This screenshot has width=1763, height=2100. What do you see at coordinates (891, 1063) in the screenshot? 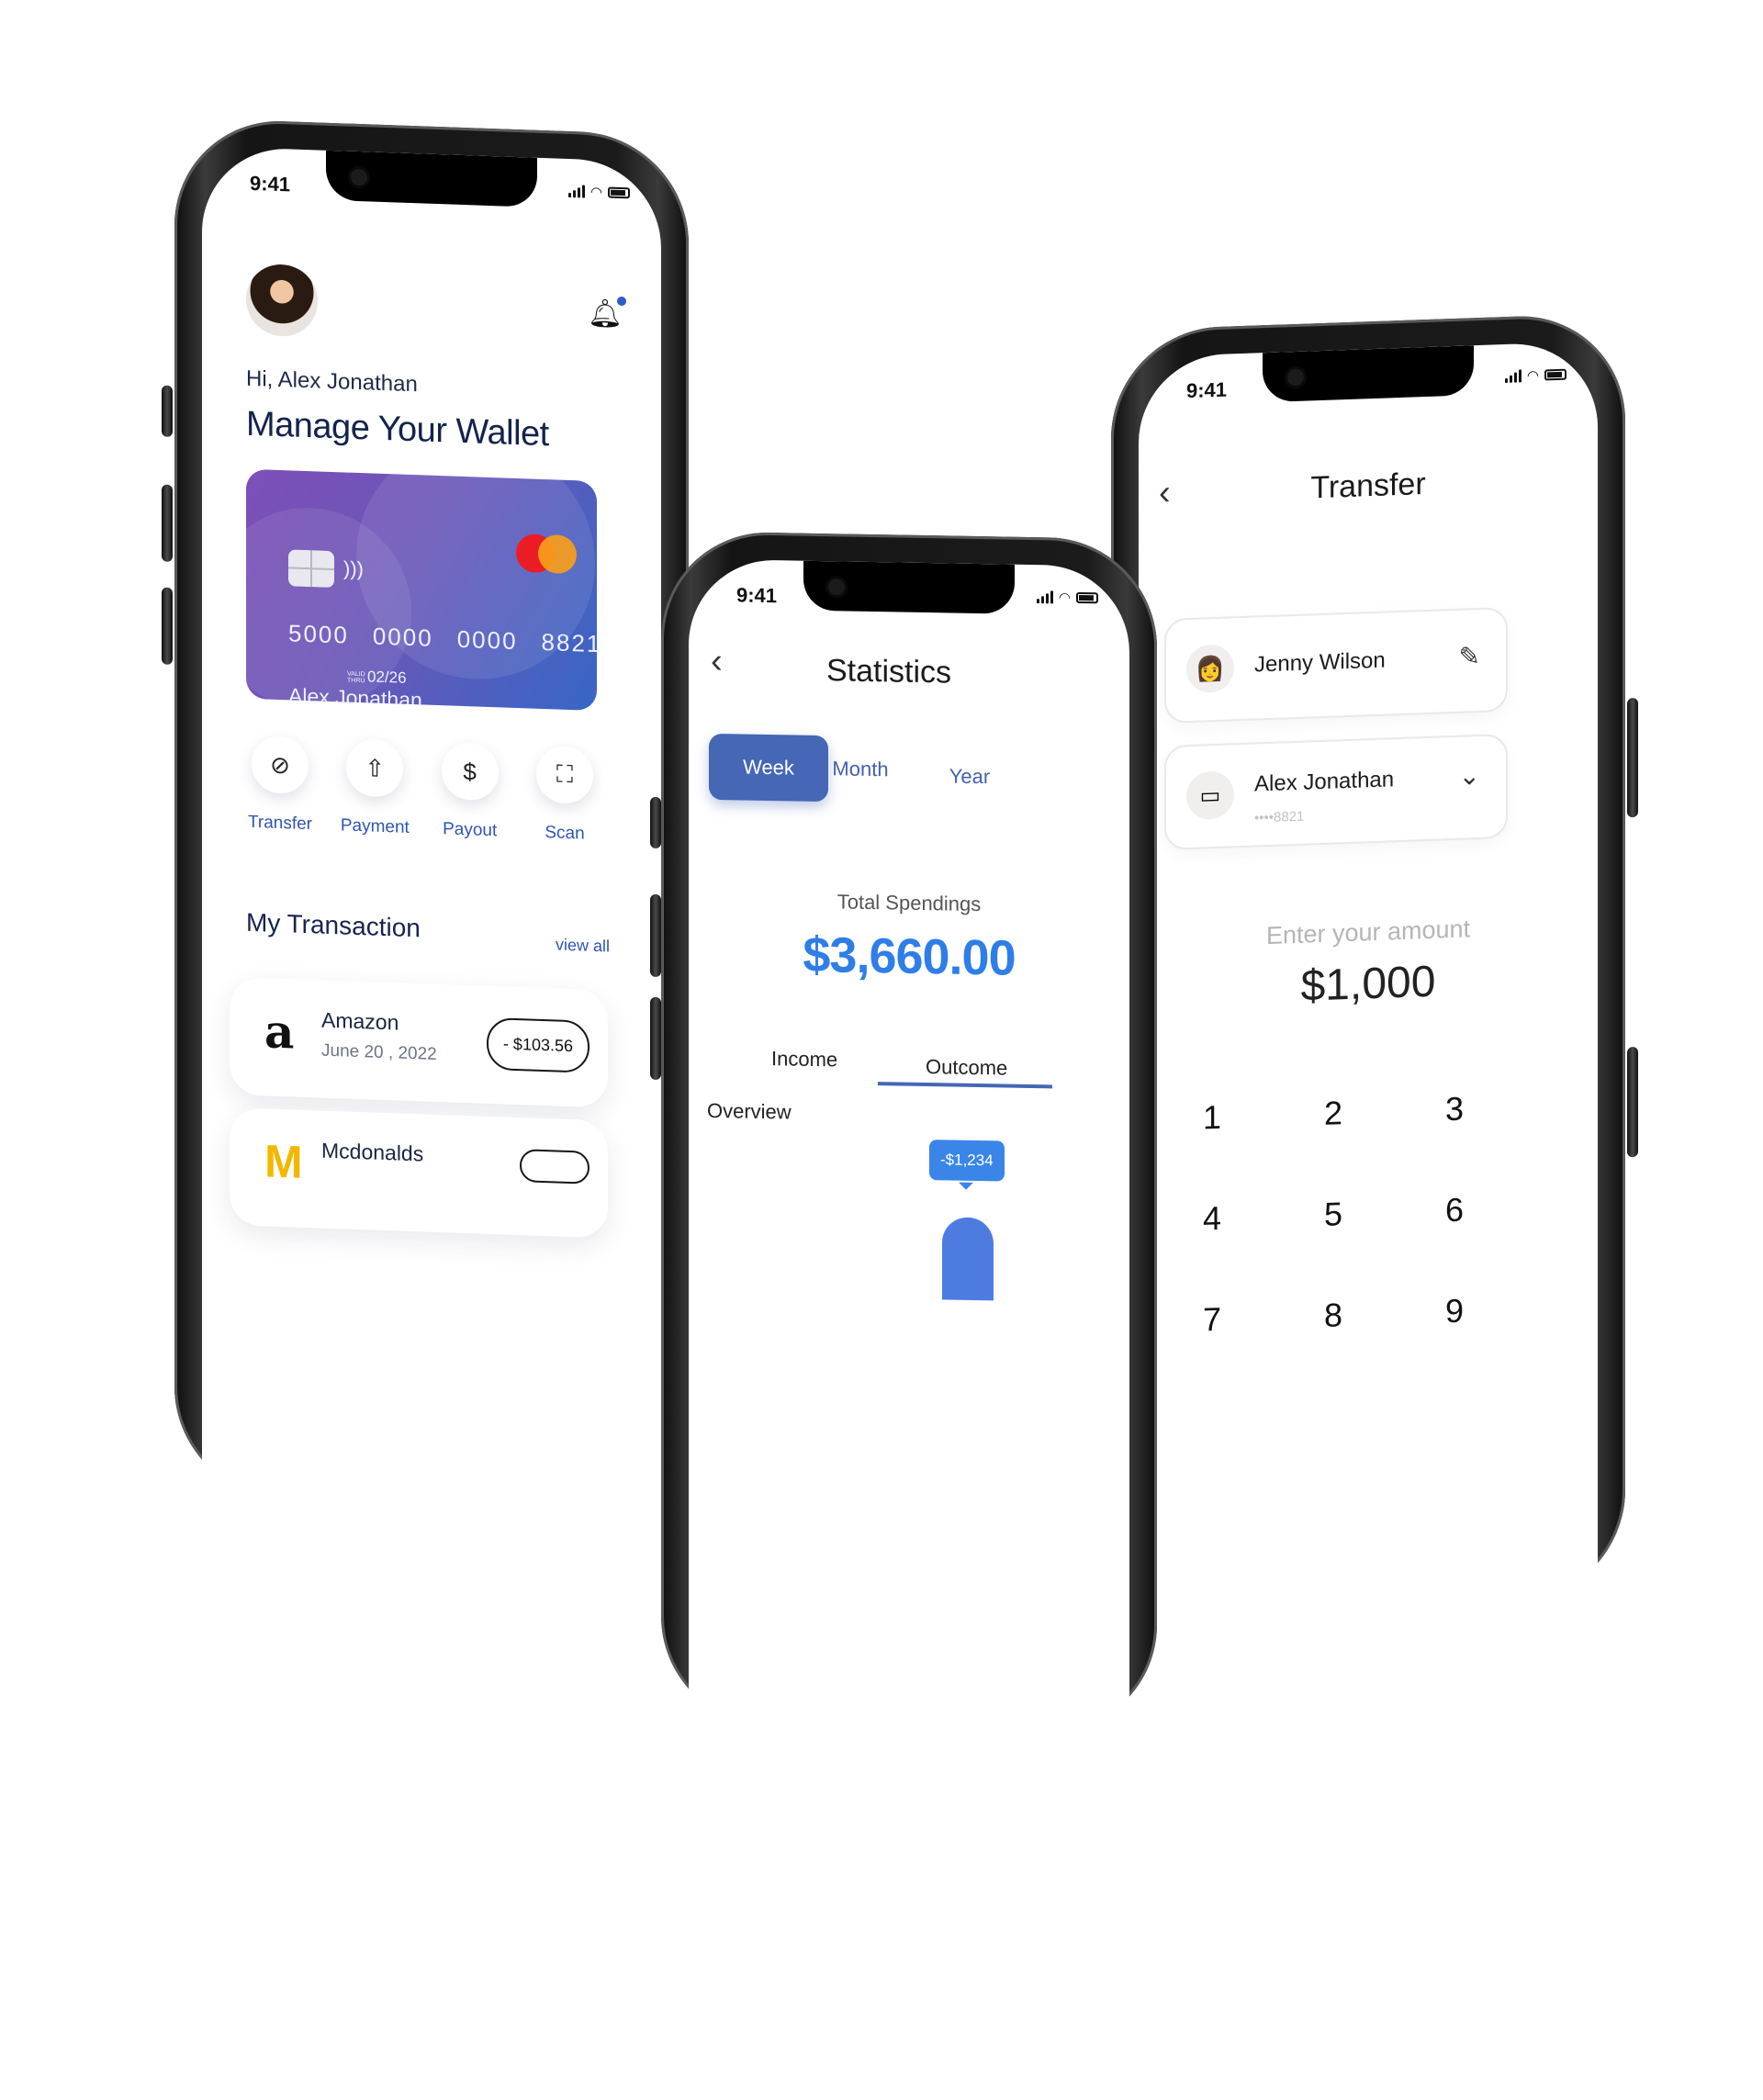
I see `flow-tabs: Income Outcome` at bounding box center [891, 1063].